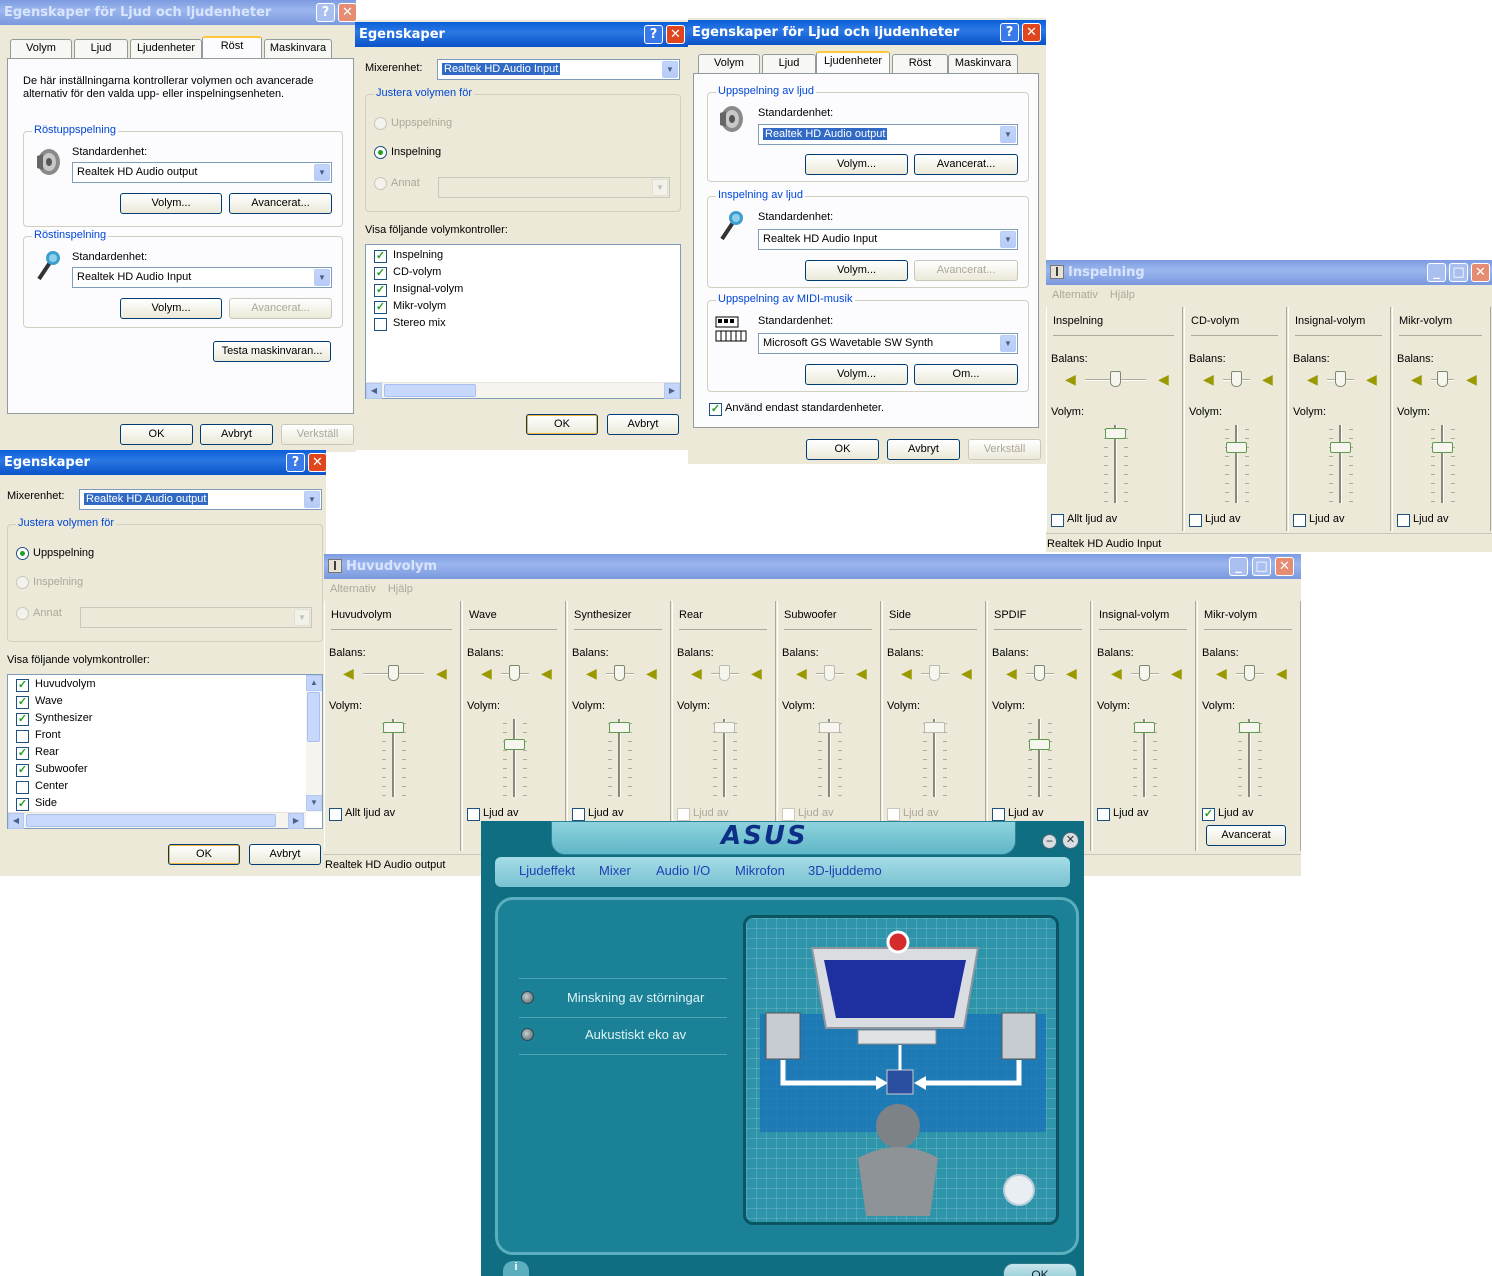  I want to click on recording-radio, so click(380, 152).